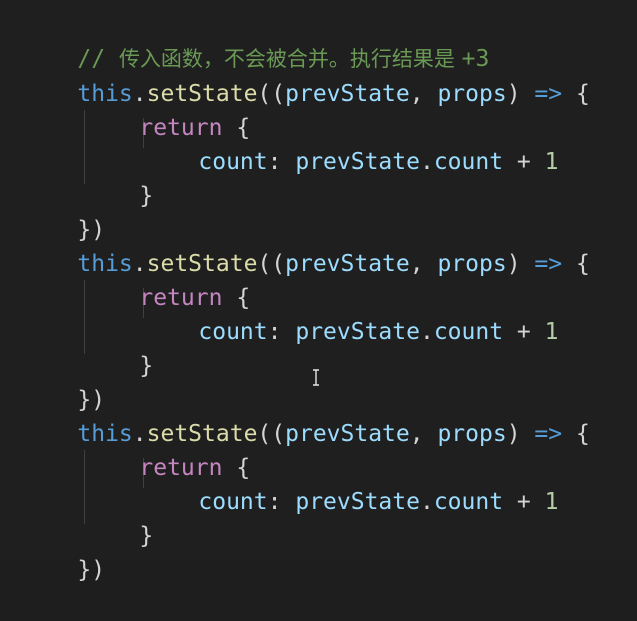  What do you see at coordinates (316, 377) in the screenshot?
I see `text-cursor-icon` at bounding box center [316, 377].